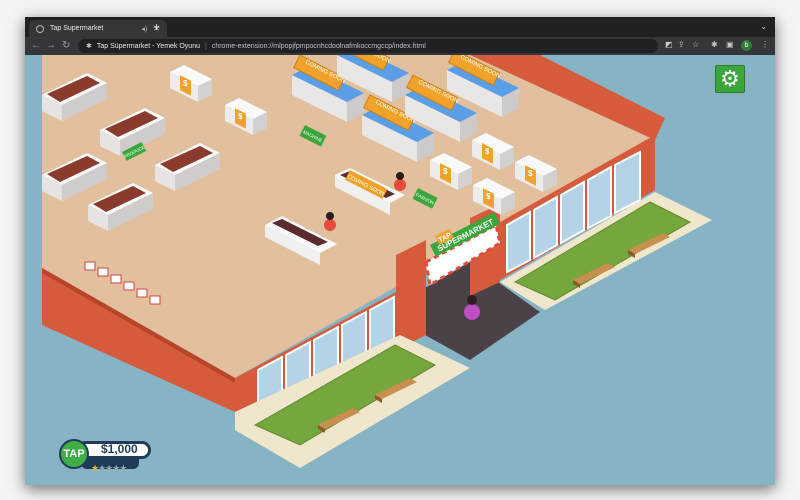 The width and height of the screenshot is (800, 500). What do you see at coordinates (765, 44) in the screenshot?
I see `menu-kebab-icon: ⋮` at bounding box center [765, 44].